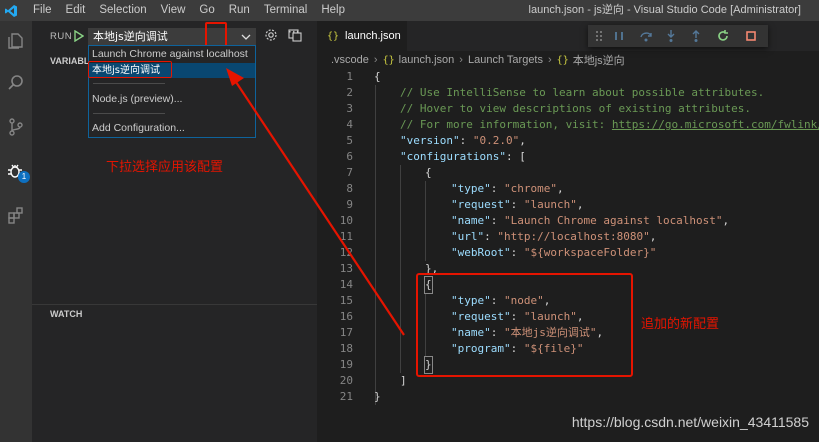 This screenshot has width=819, height=442. I want to click on menu-edit: Edit, so click(76, 10).